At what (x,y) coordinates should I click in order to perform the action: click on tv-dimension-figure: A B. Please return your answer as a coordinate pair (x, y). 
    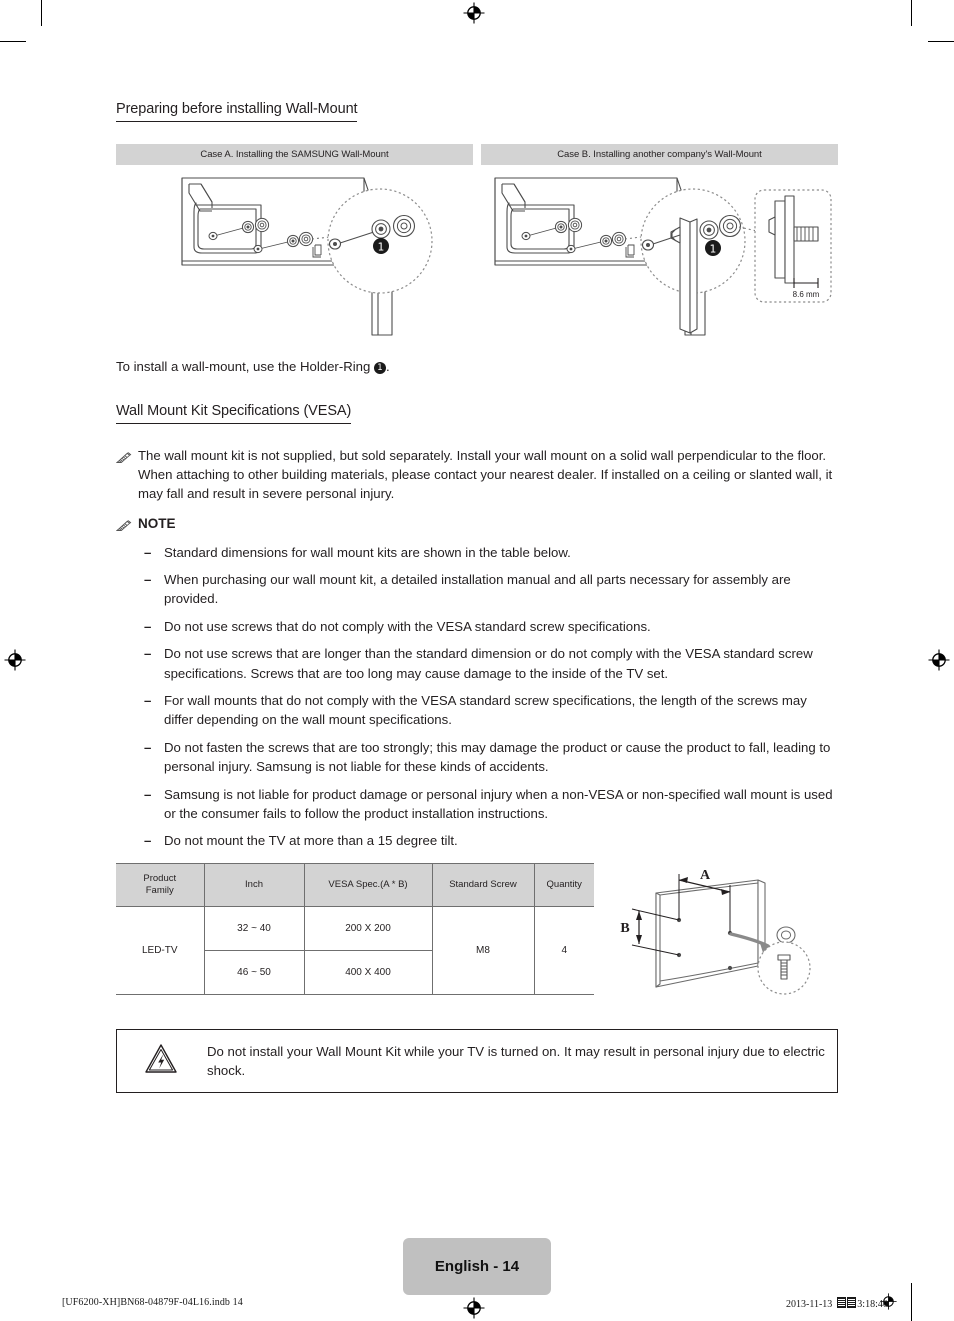
    Looking at the image, I should click on (723, 933).